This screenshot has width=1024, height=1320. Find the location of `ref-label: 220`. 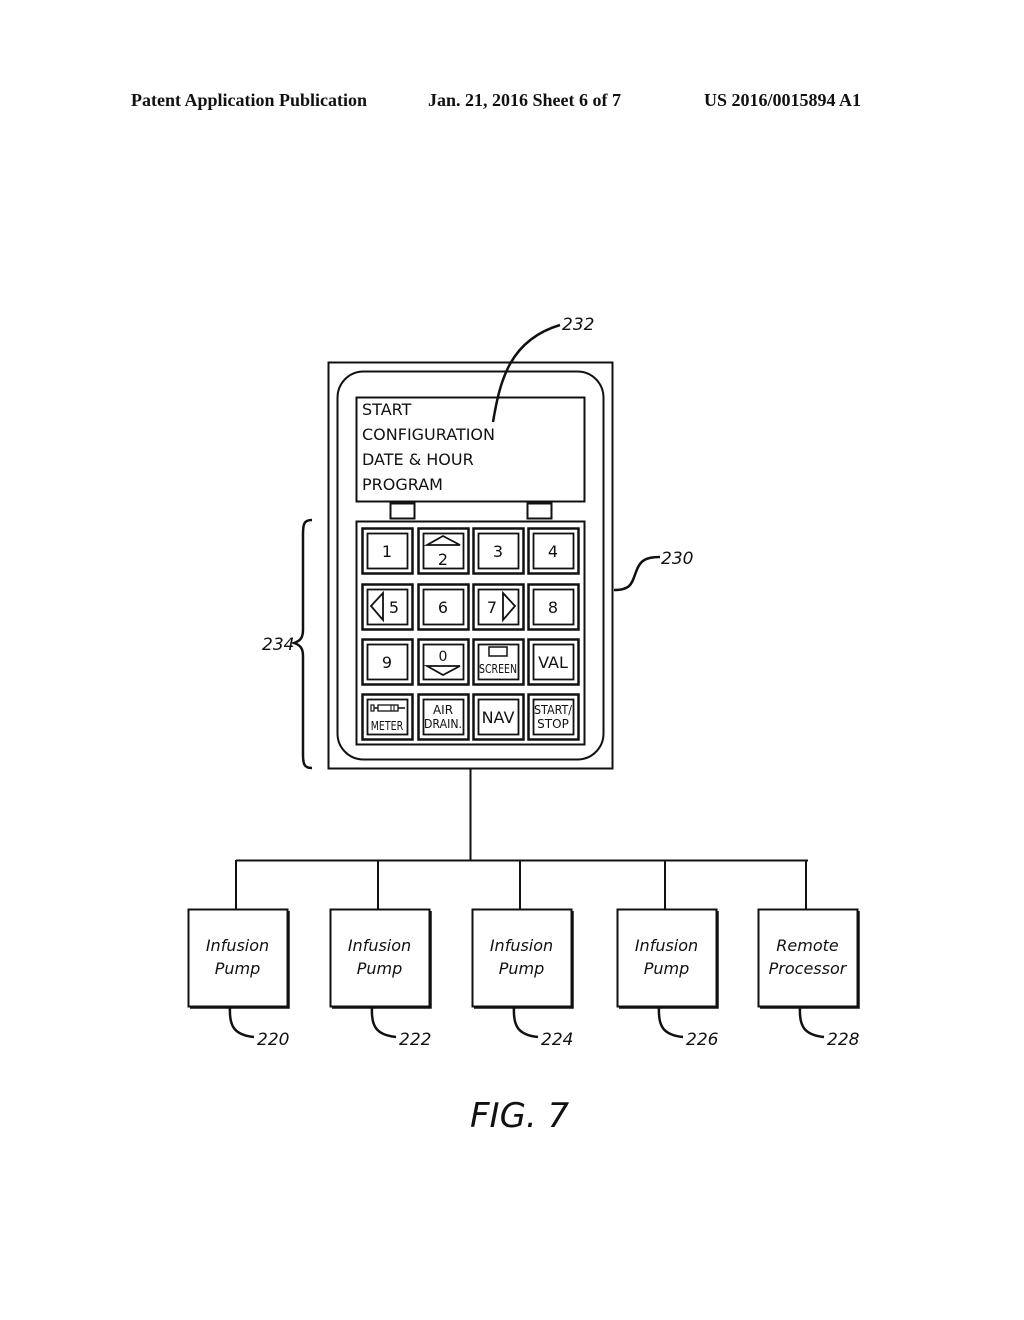

ref-label: 220 is located at coordinates (273, 1040).